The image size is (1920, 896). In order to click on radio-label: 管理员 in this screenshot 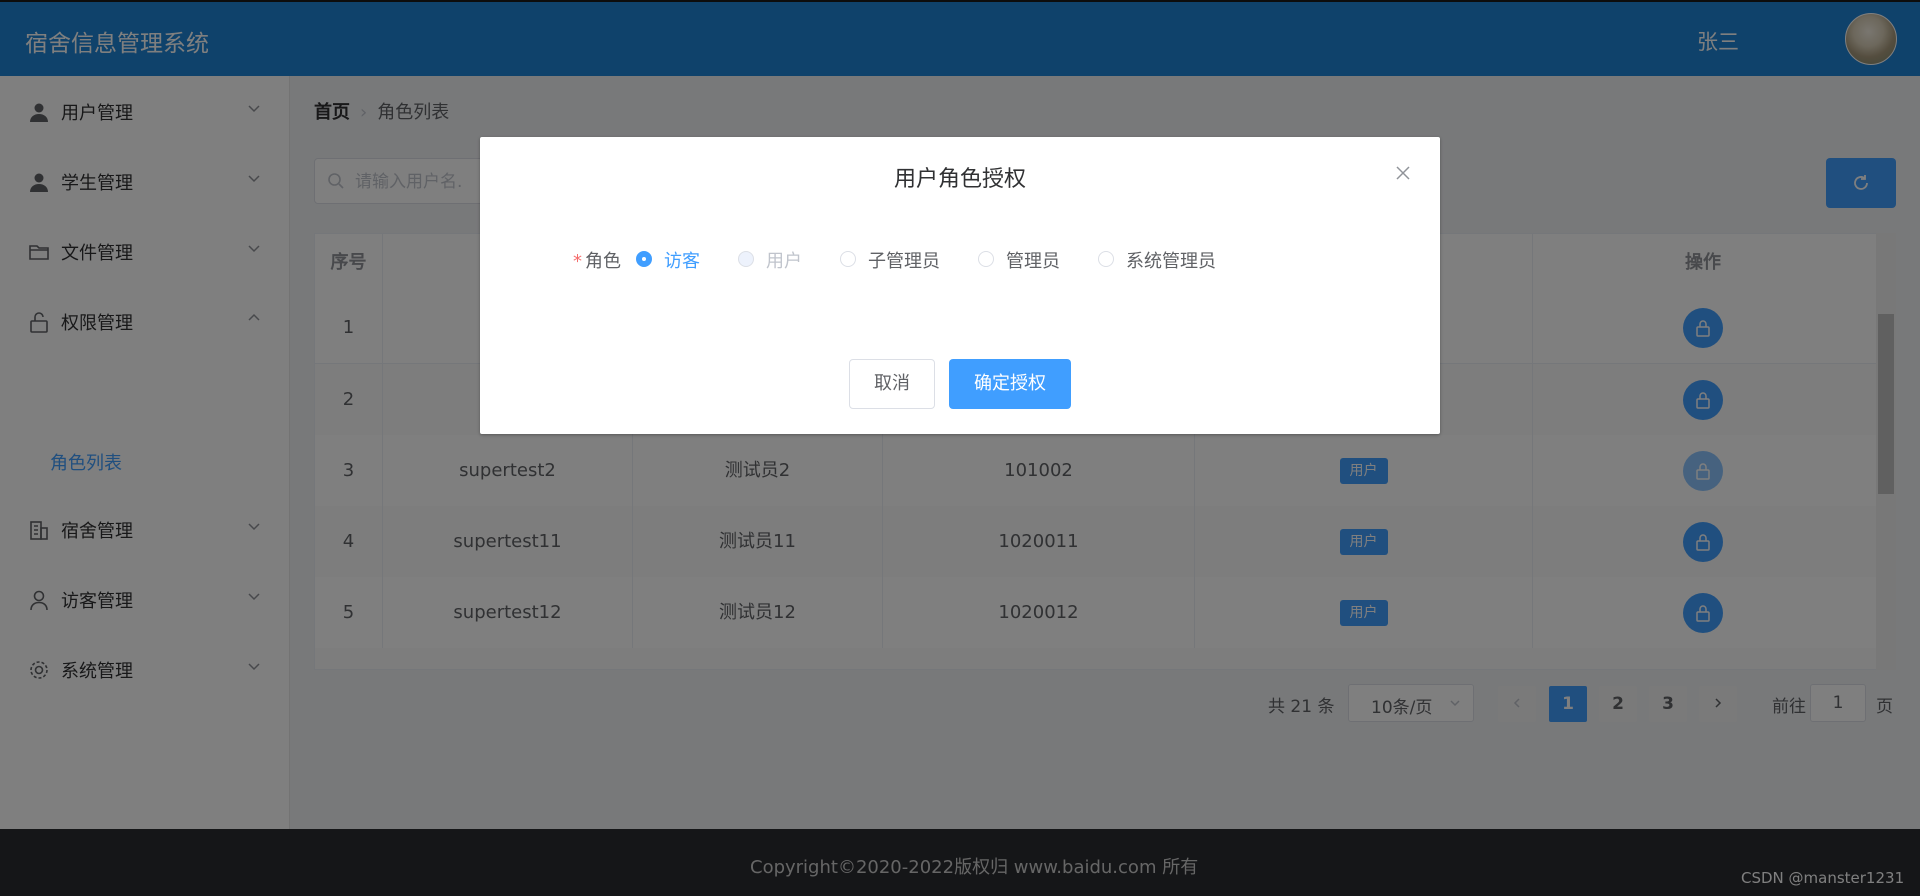, I will do `click(1033, 261)`.